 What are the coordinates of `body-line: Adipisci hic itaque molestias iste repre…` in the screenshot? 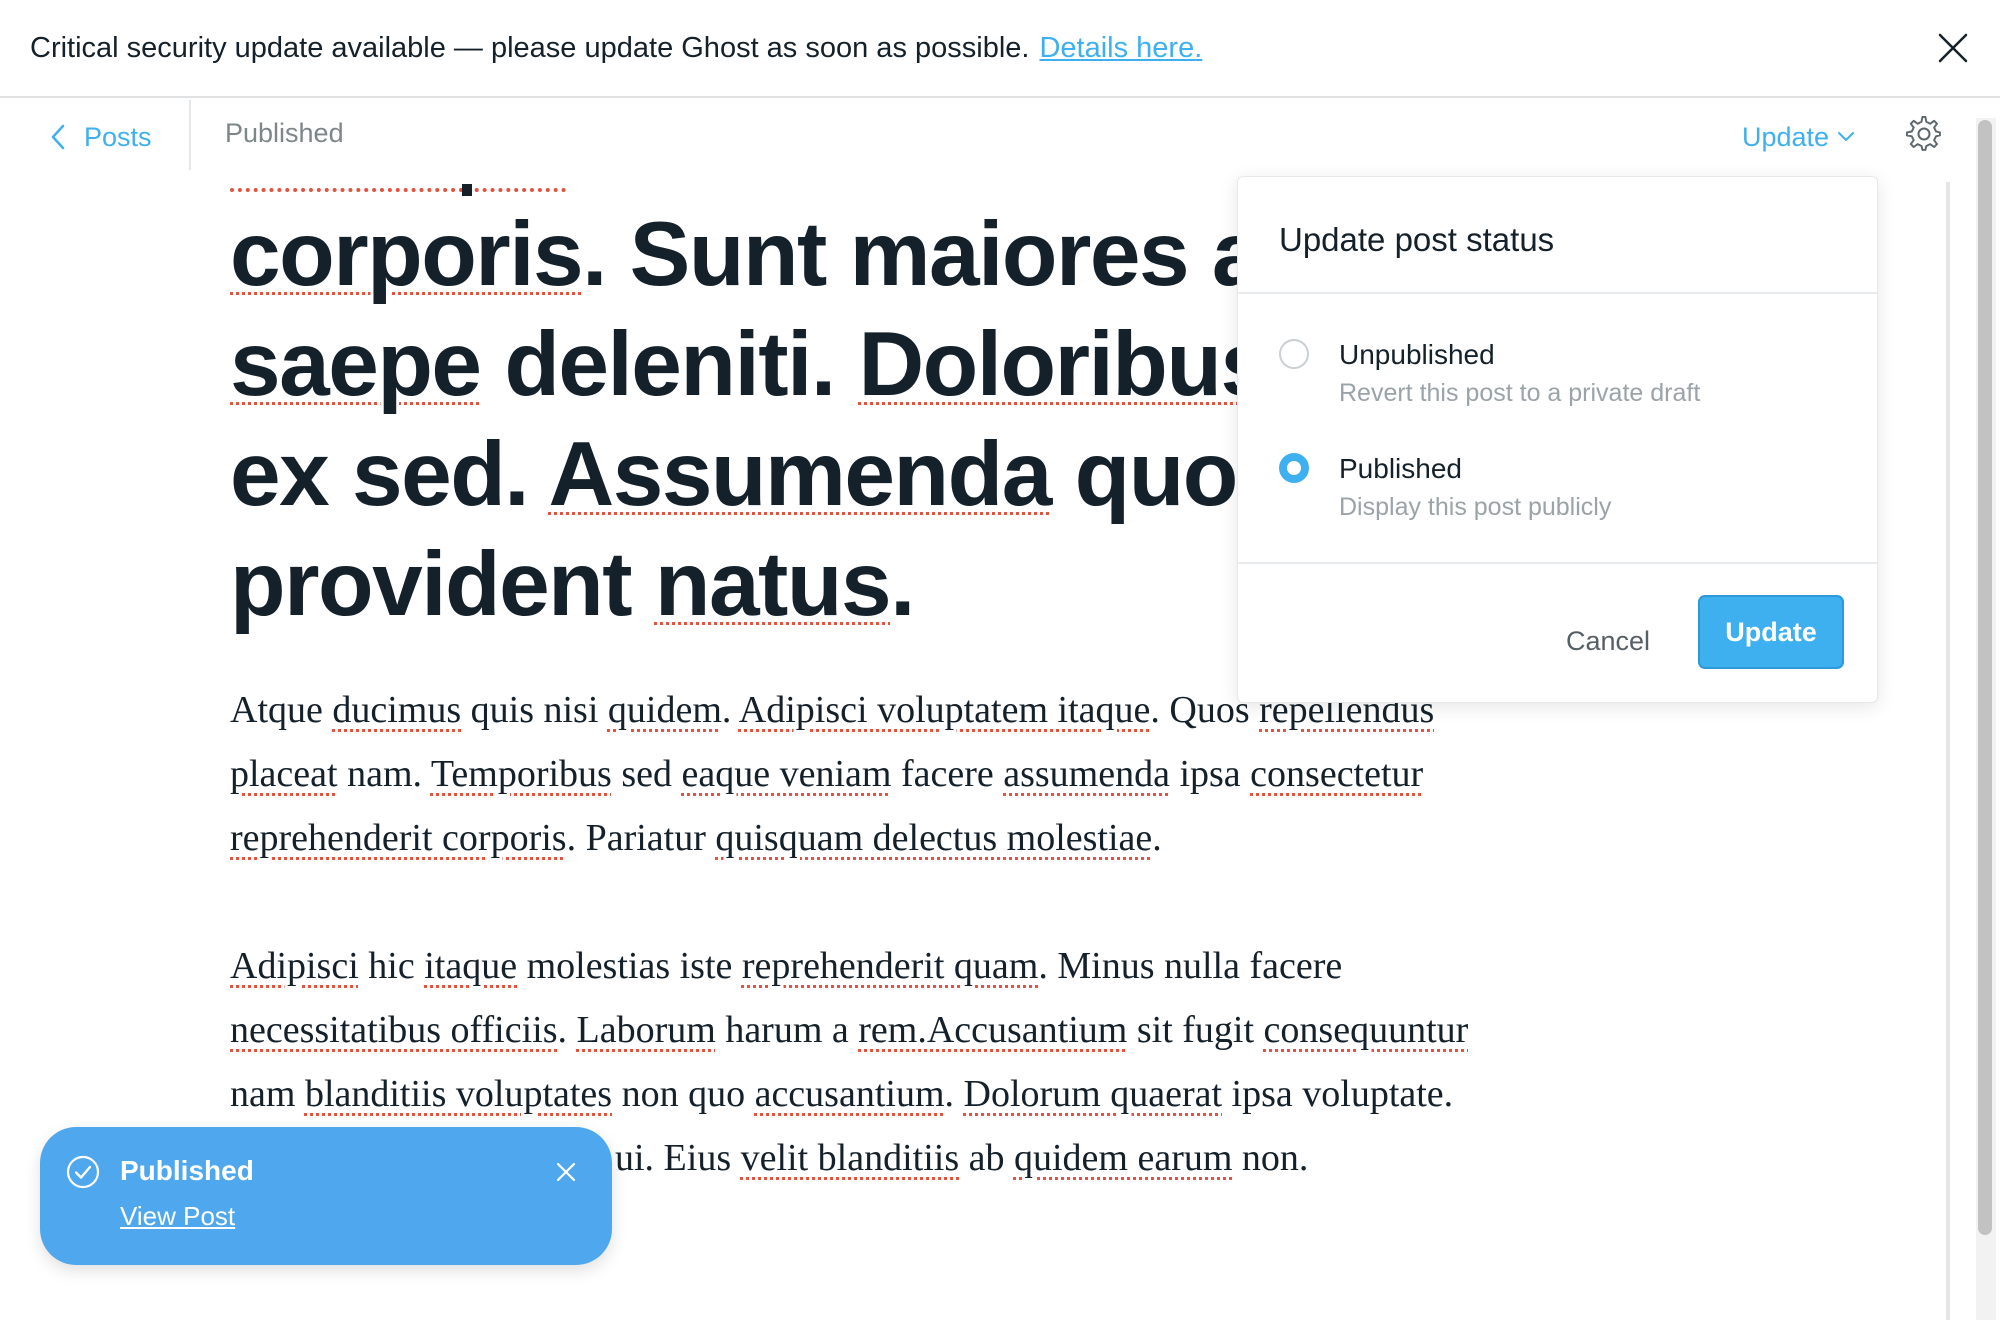 It's located at (786, 966).